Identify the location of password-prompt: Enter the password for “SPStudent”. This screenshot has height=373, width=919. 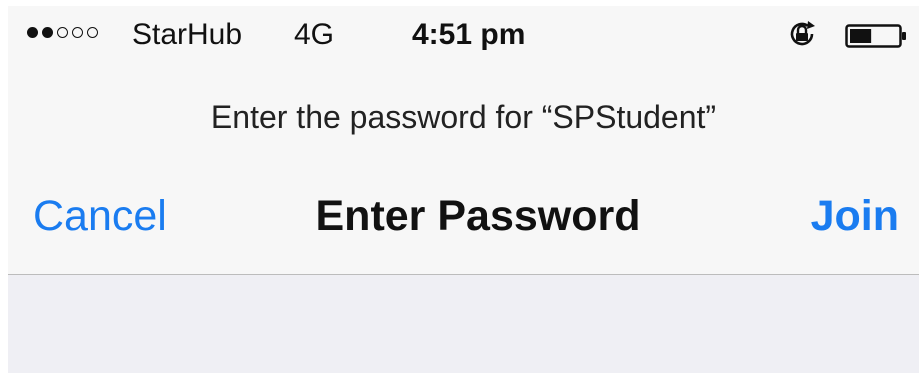
(463, 117).